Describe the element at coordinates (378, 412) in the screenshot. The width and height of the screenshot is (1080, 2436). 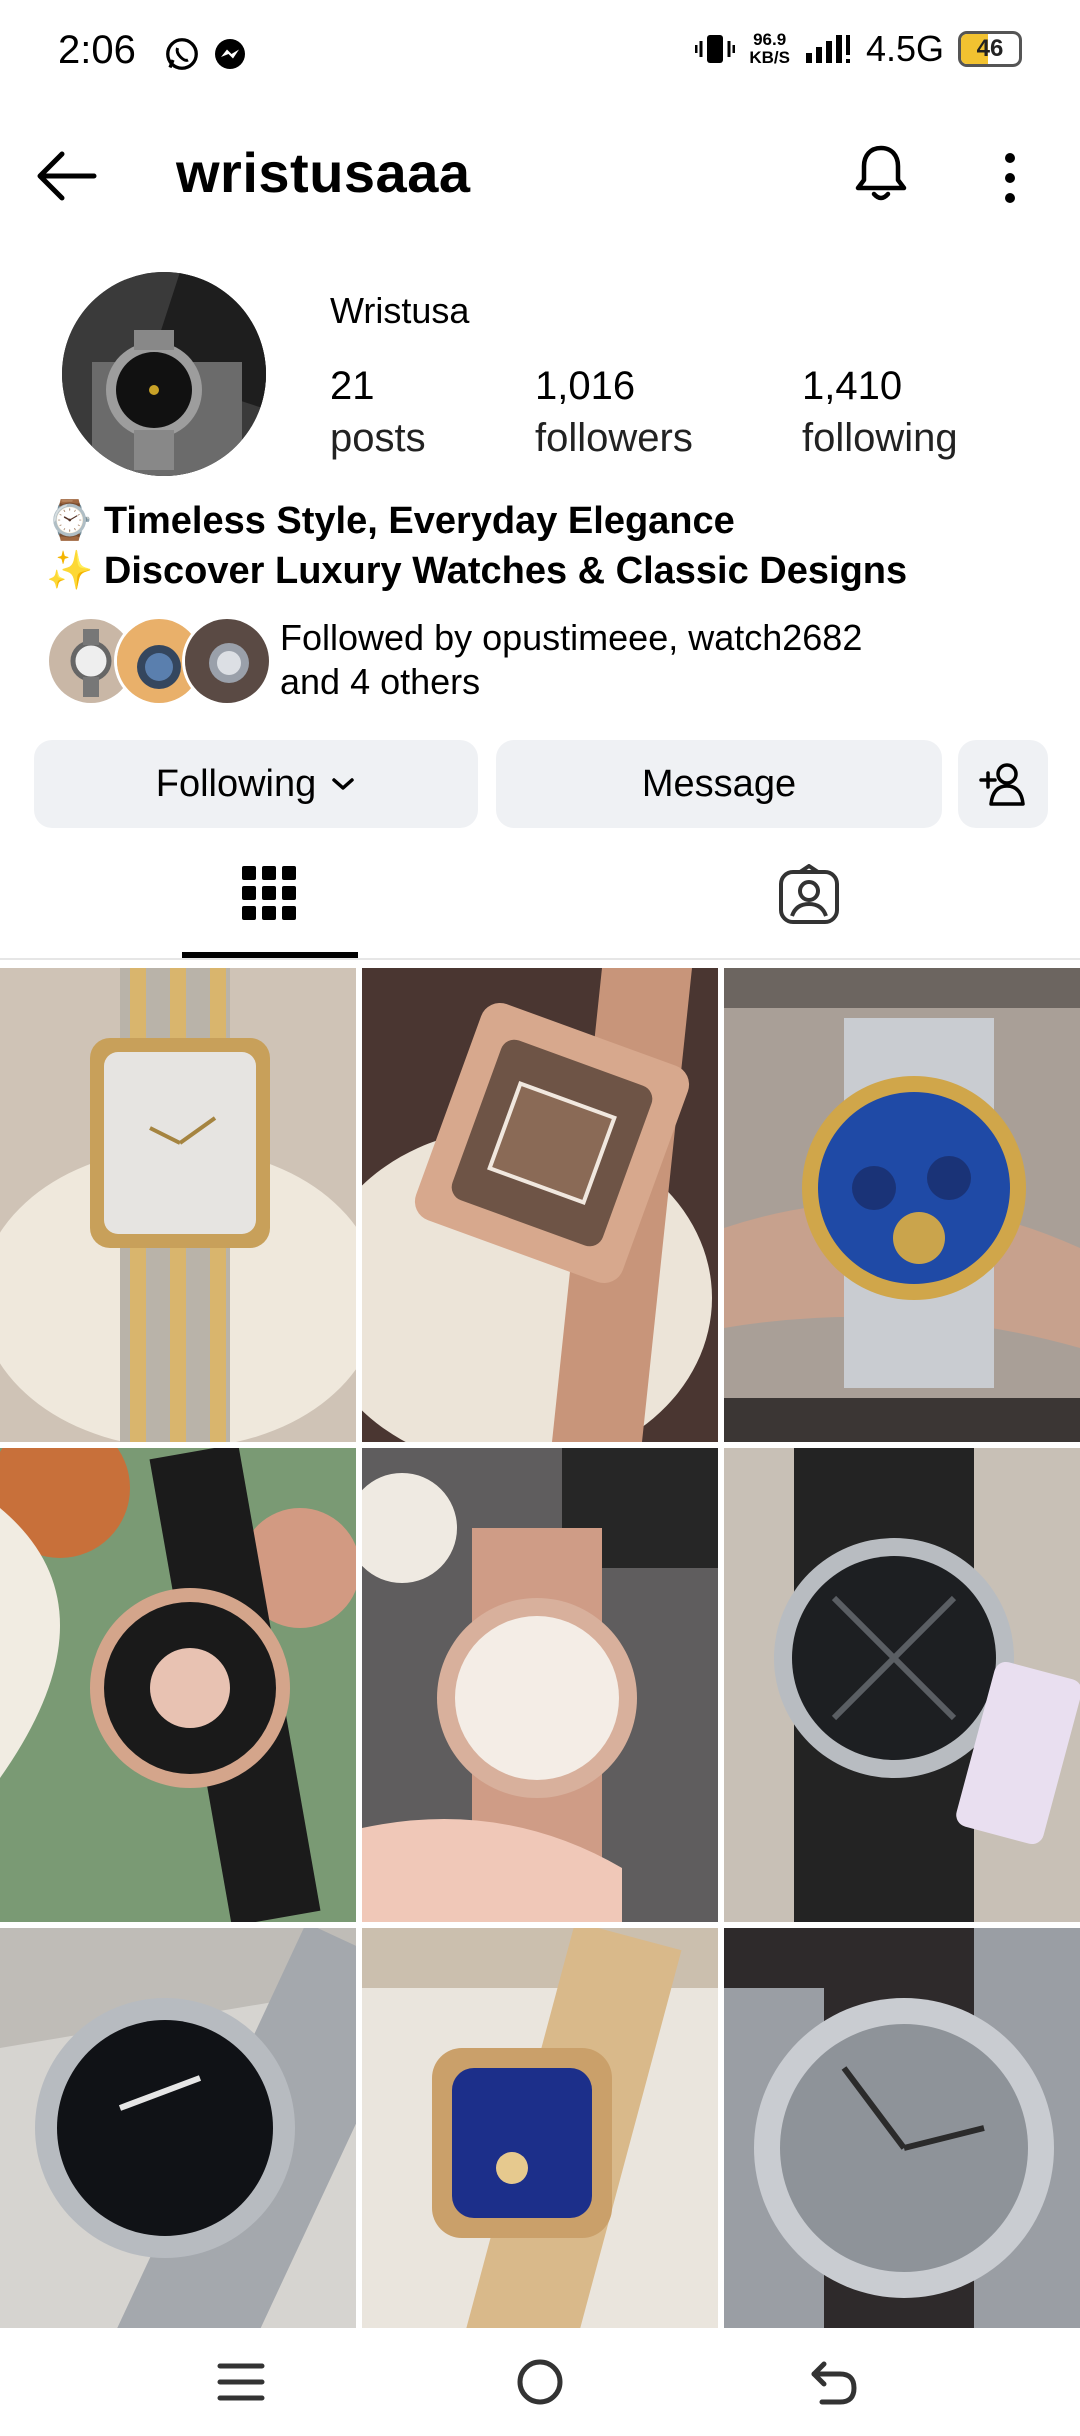
I see `posts-stat: 21 posts` at that location.